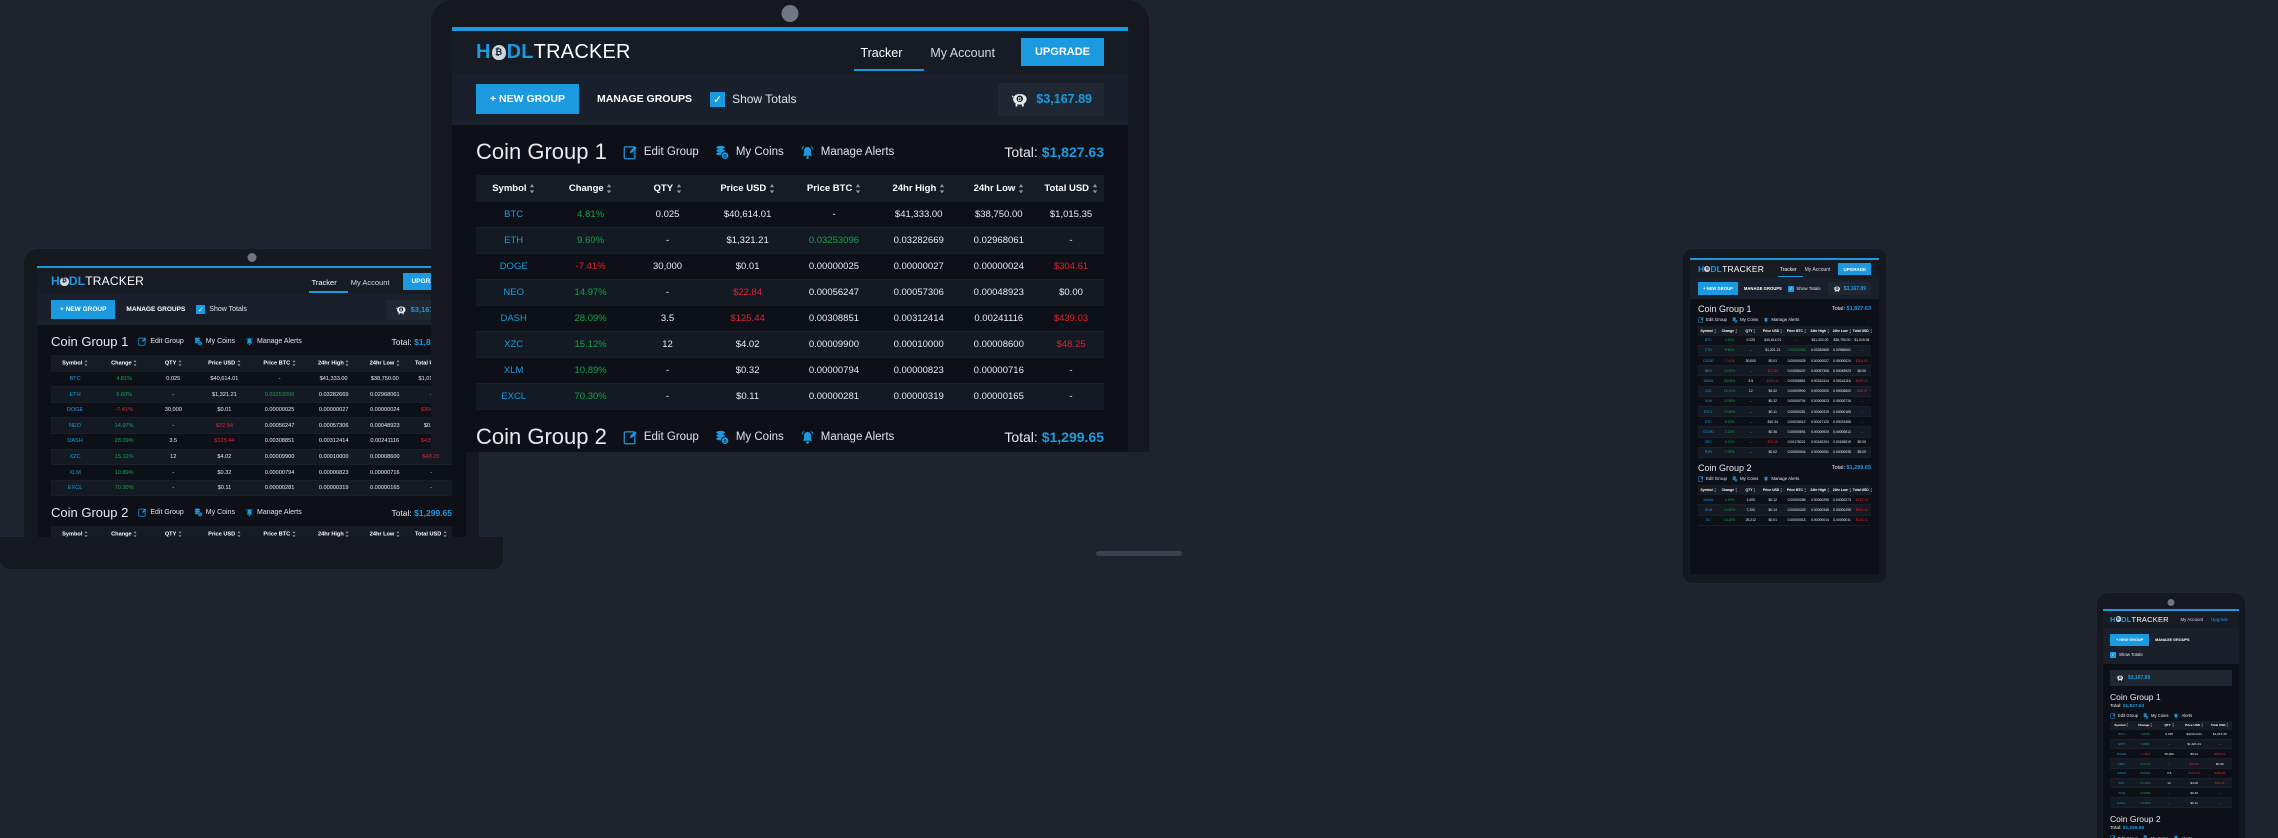  Describe the element at coordinates (2171, 763) in the screenshot. I see `table-row: NEO 14.97% - $22.84 $0.00` at that location.